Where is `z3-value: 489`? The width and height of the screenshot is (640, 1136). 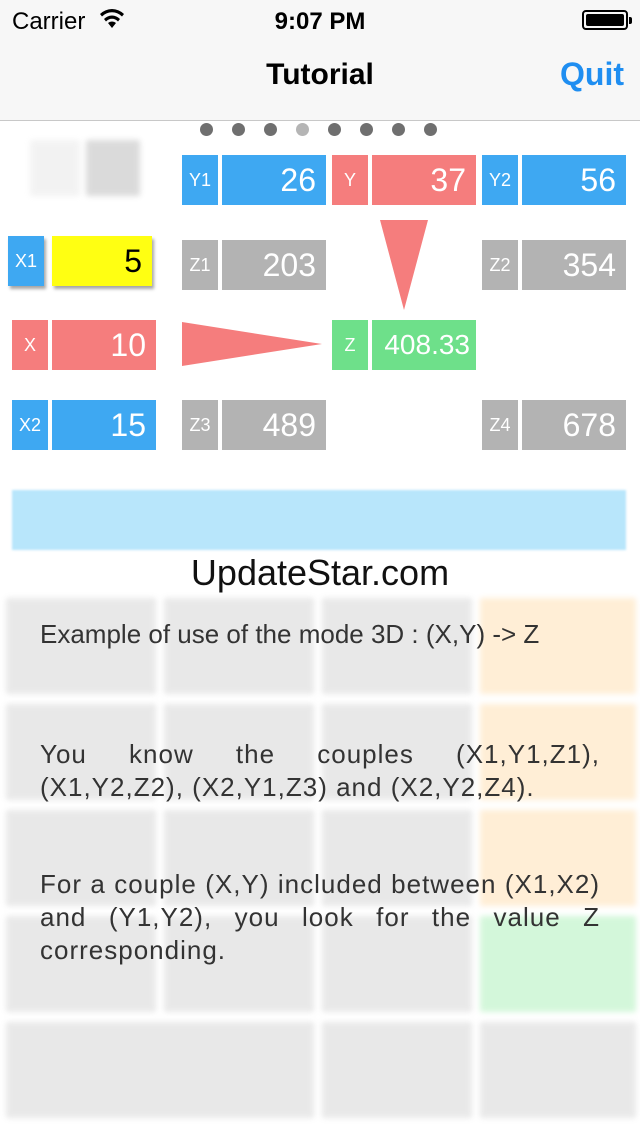 z3-value: 489 is located at coordinates (274, 425).